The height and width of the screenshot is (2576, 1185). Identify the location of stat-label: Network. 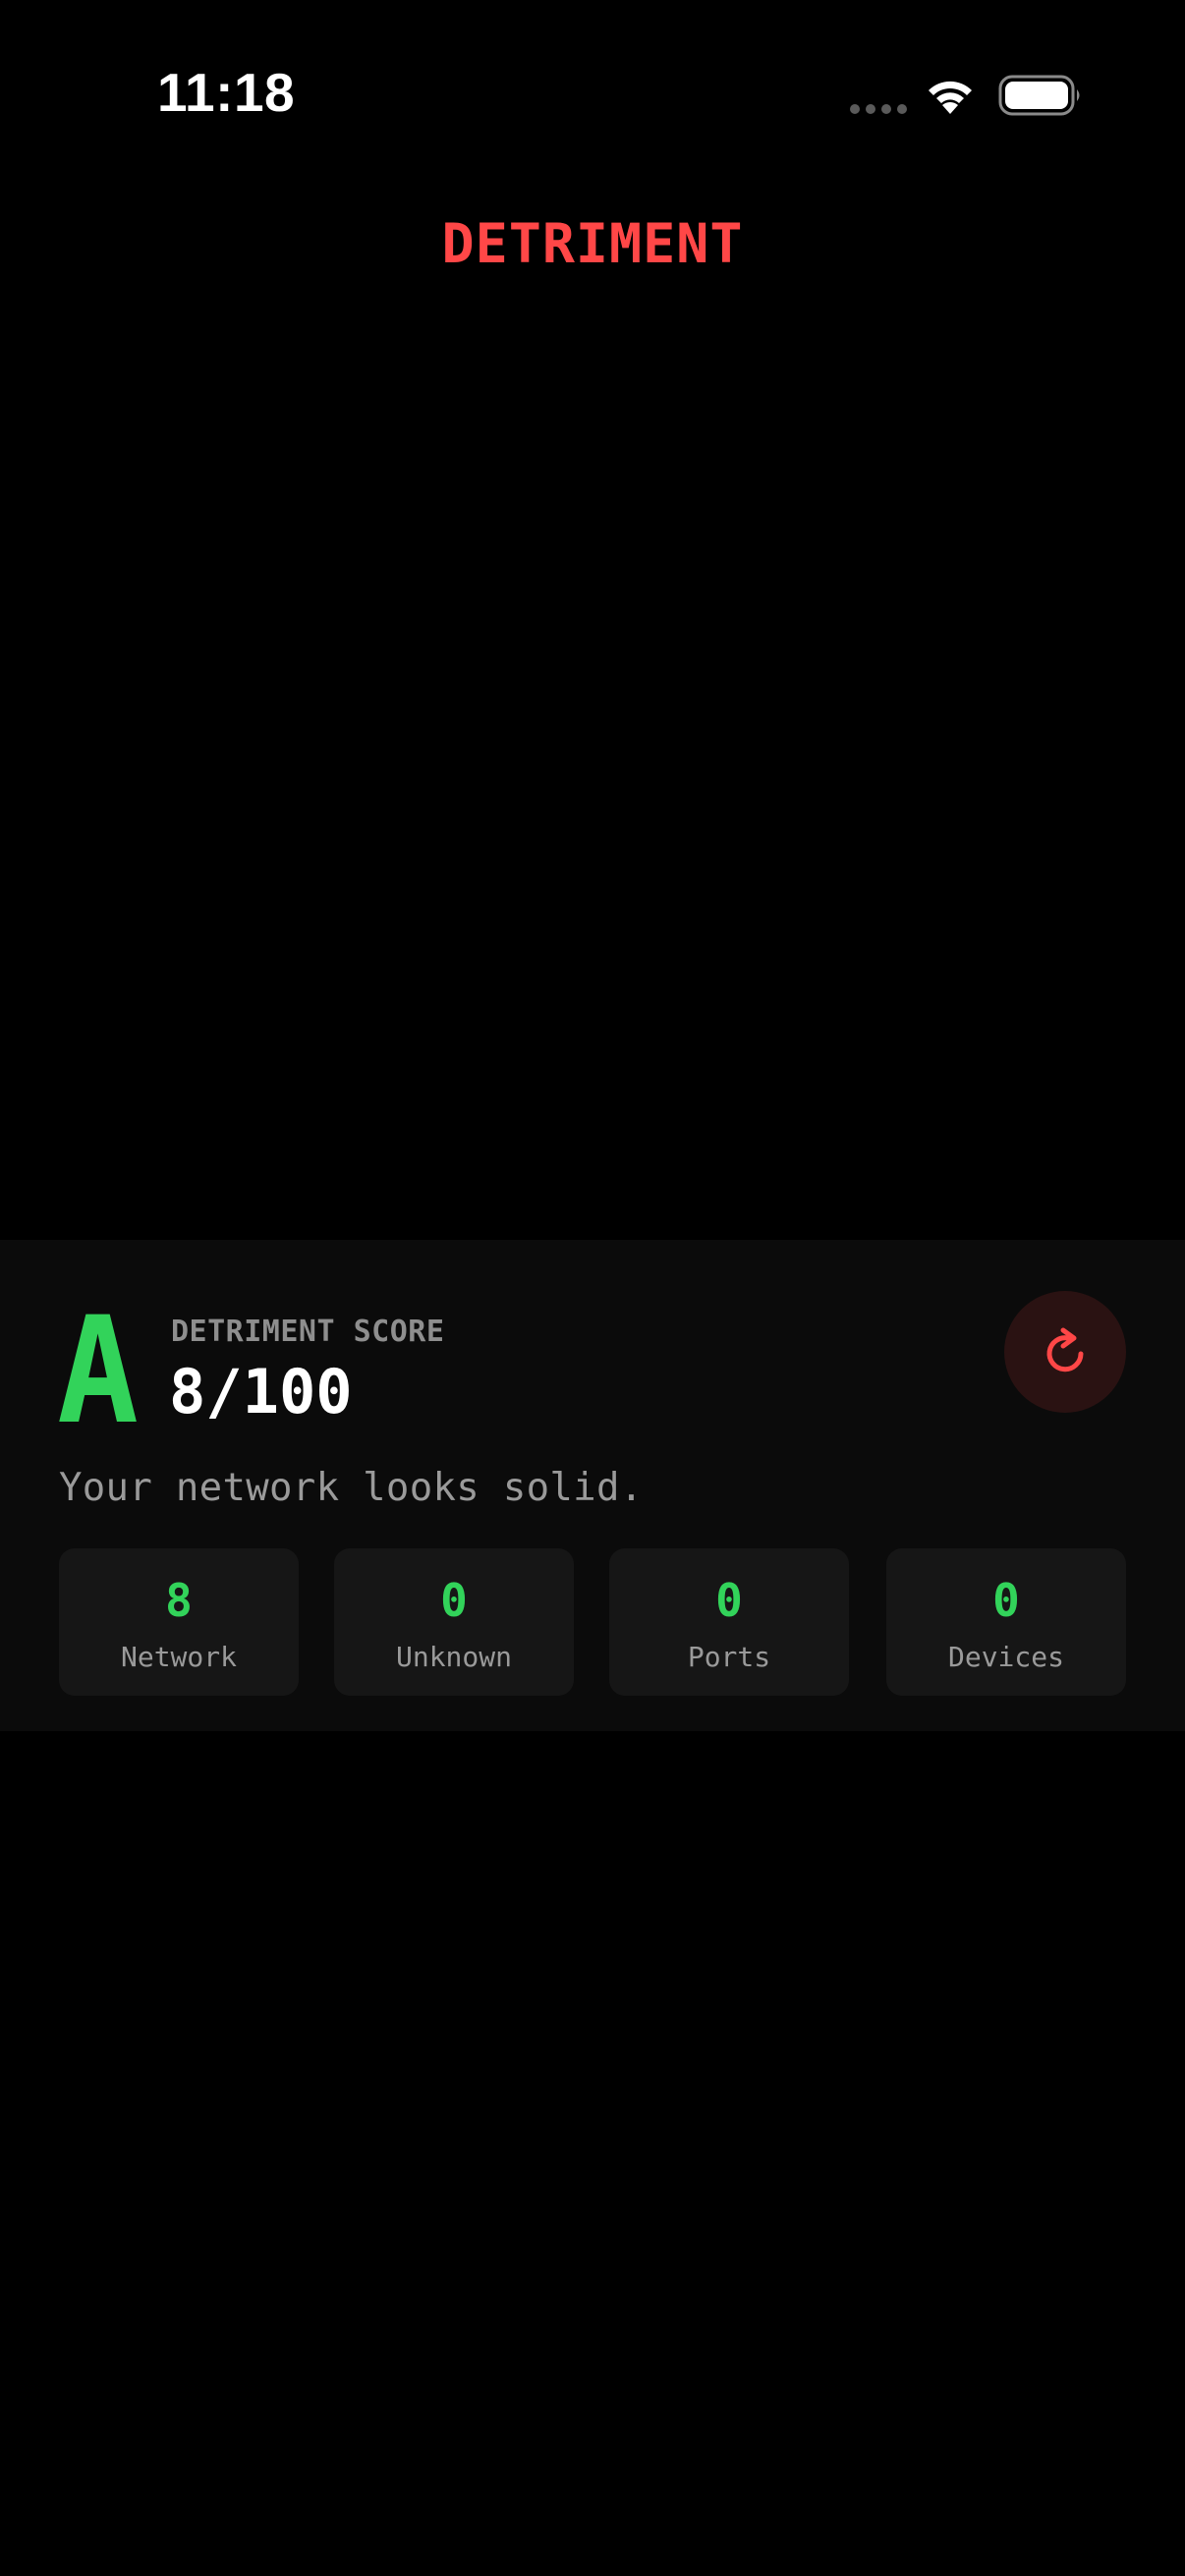
(179, 1657).